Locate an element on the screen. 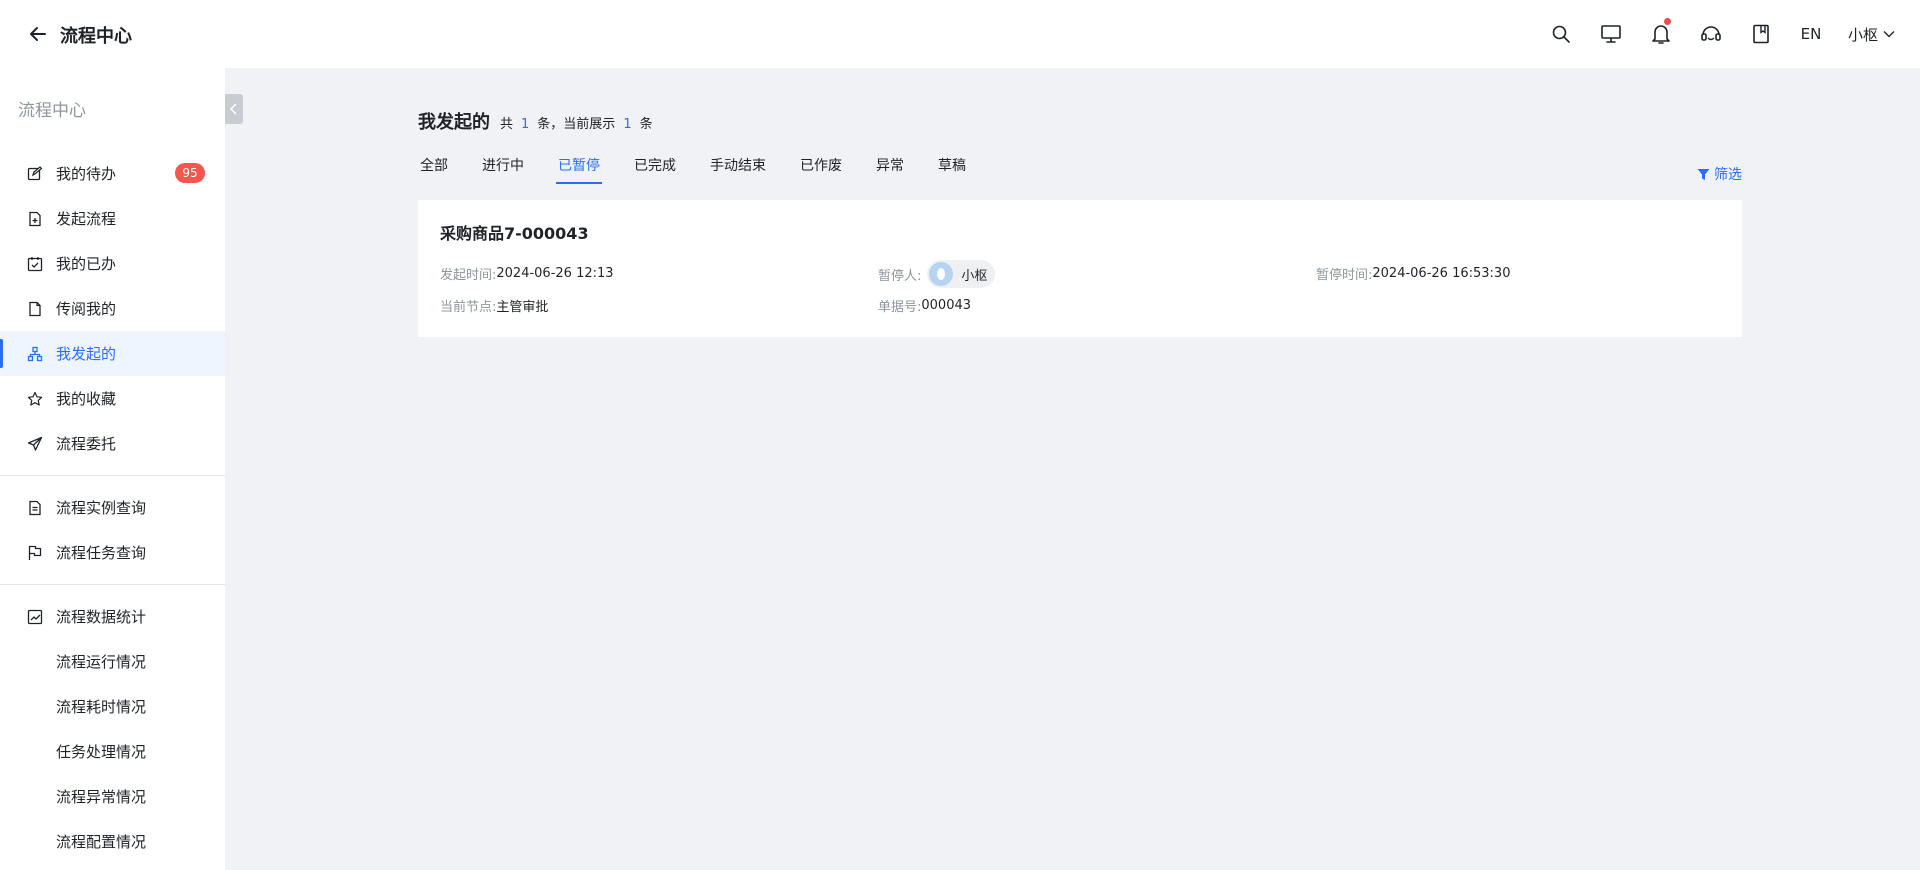  sidebar-item-label: 我的收藏 is located at coordinates (86, 399).